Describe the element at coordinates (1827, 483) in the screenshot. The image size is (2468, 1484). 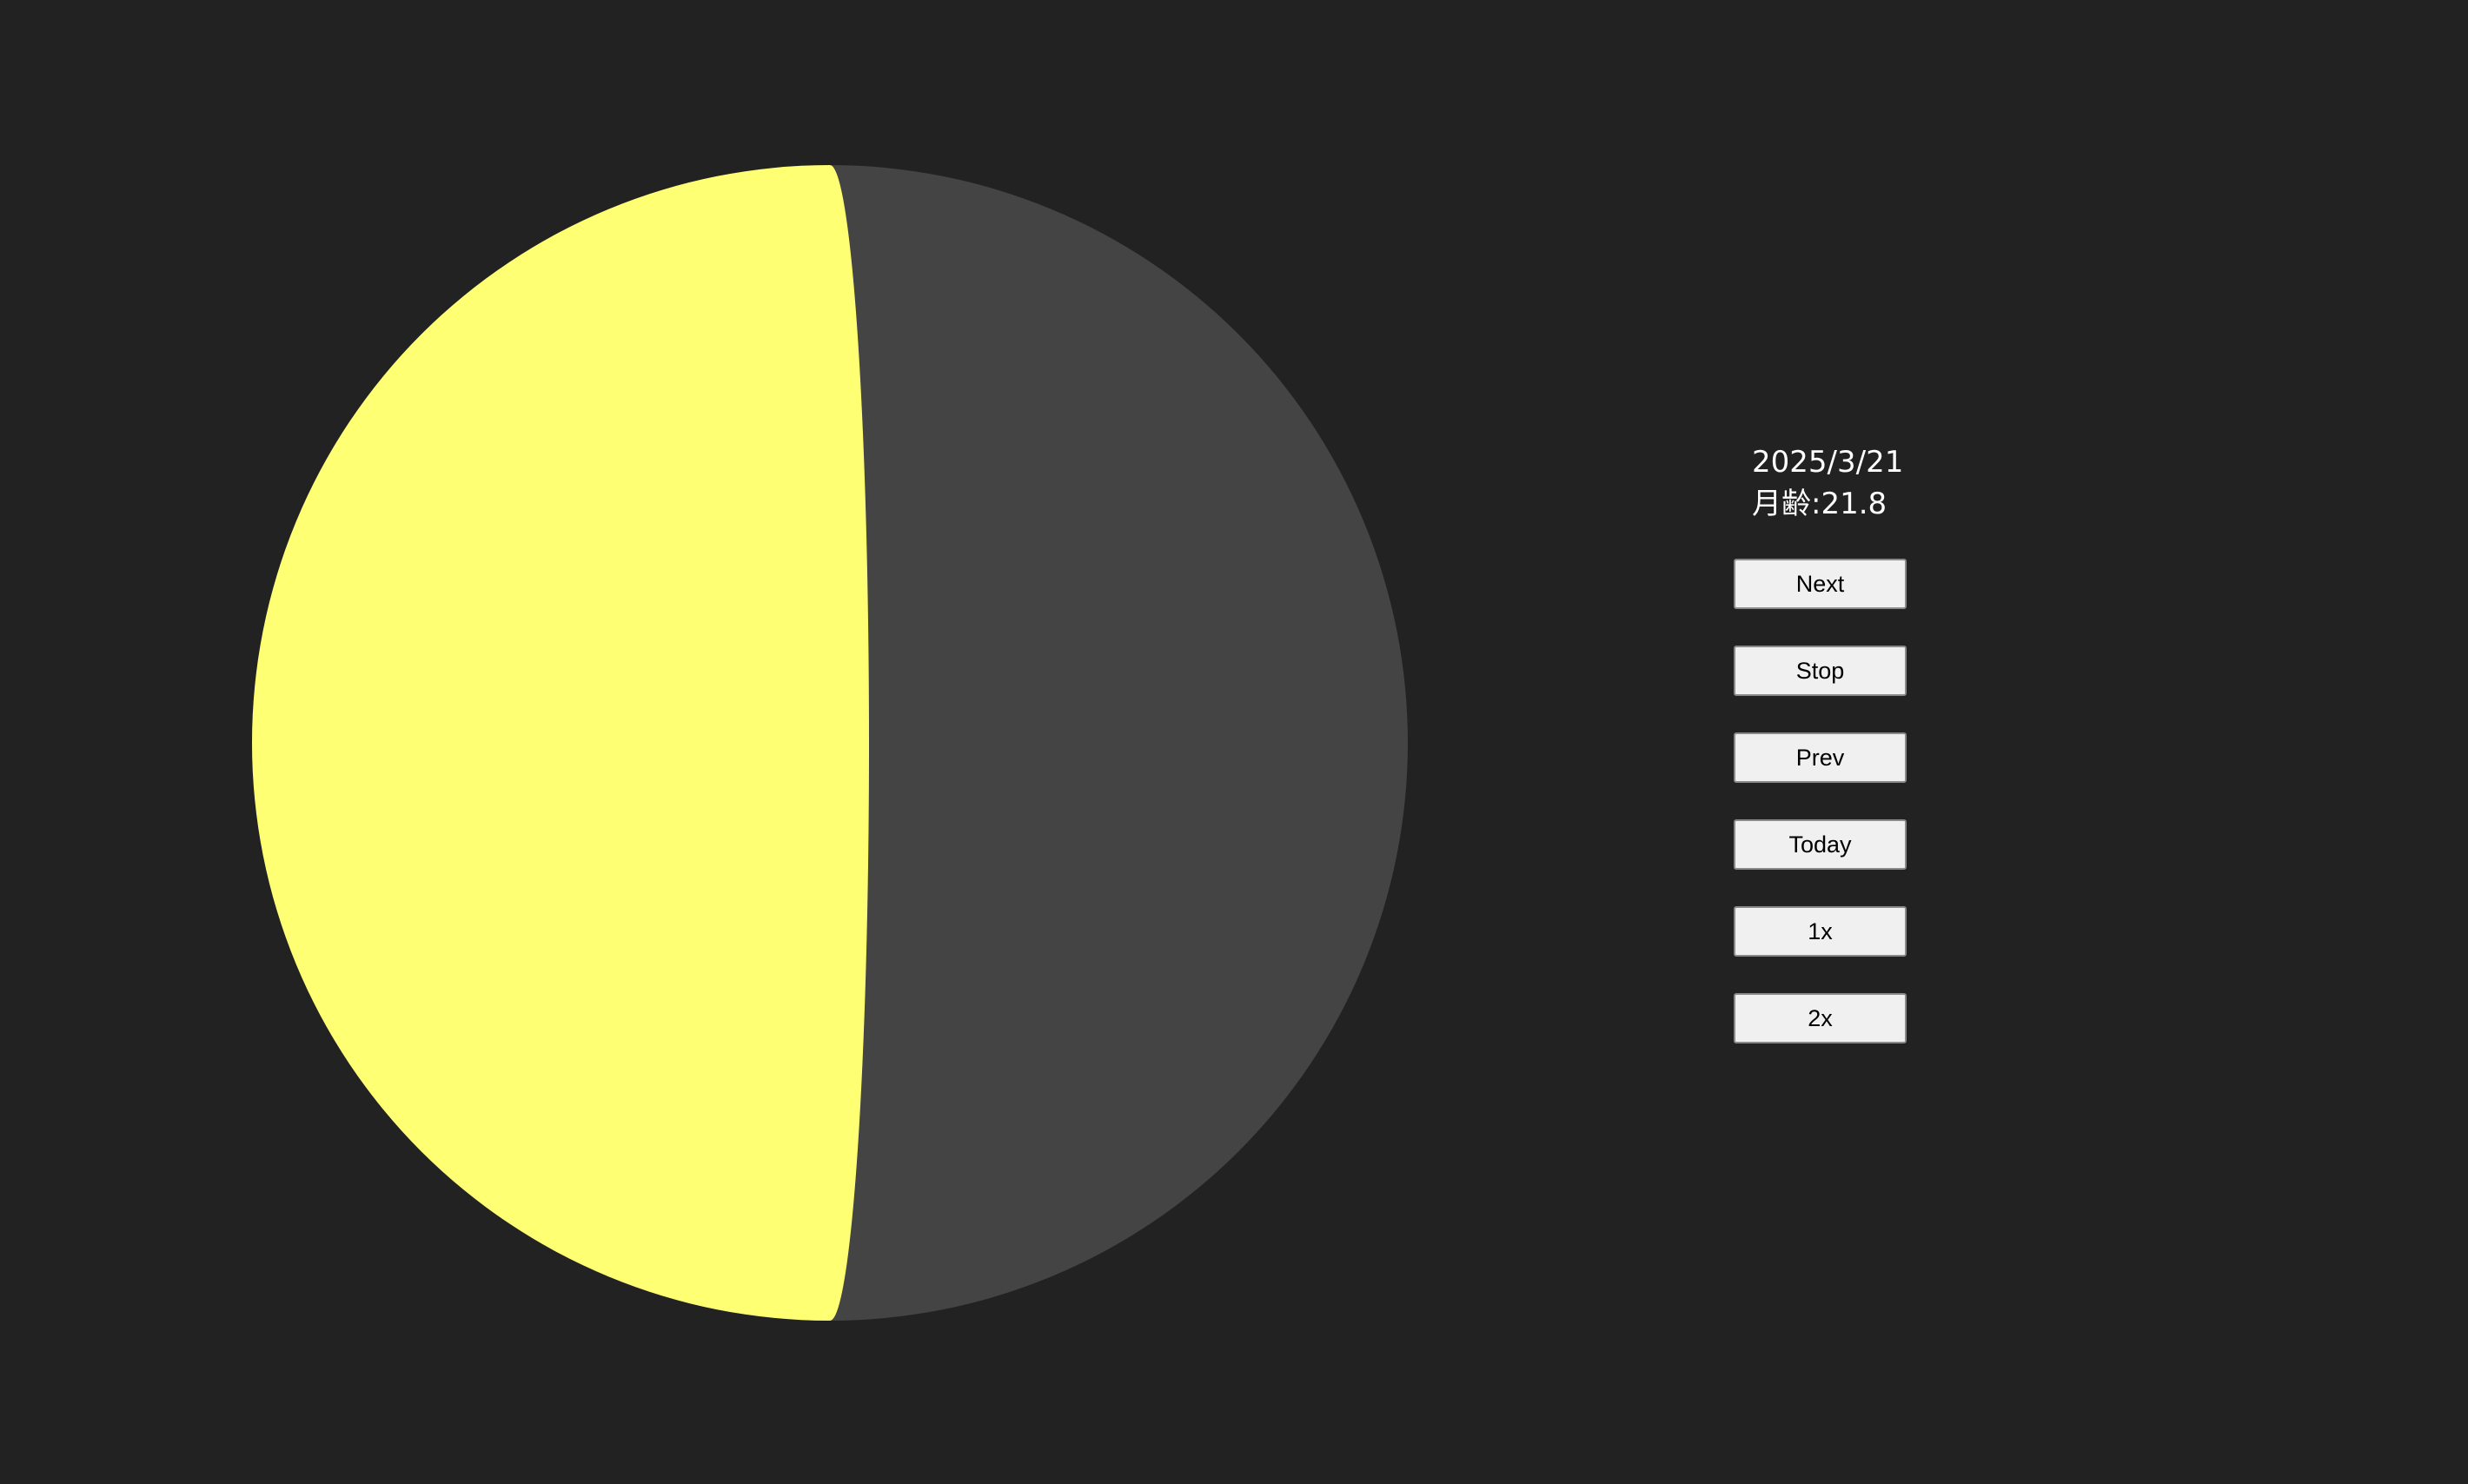
I see `moon-info: 2025/3/21 月齢:21.8` at that location.